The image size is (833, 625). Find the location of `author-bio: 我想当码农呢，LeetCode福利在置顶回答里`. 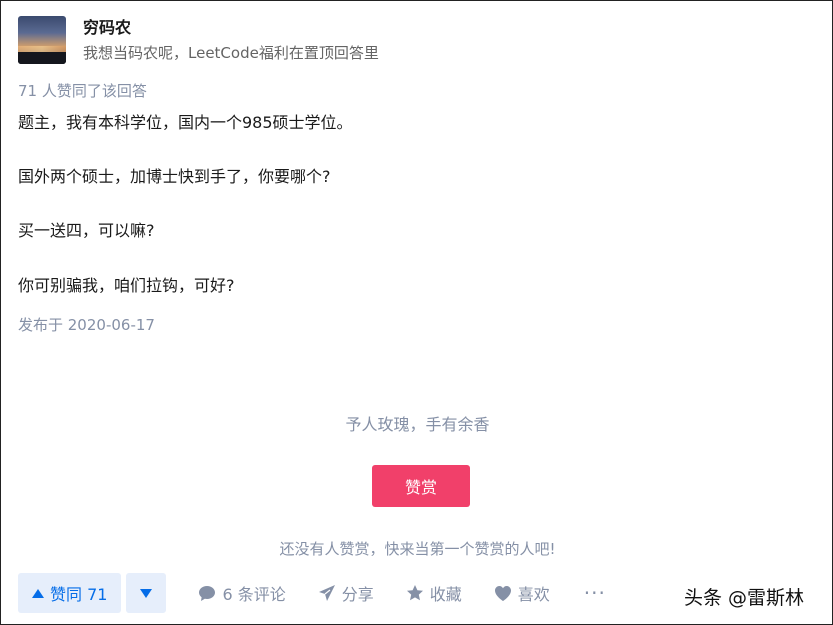

author-bio: 我想当码农呢，LeetCode福利在置顶回答里 is located at coordinates (231, 53).